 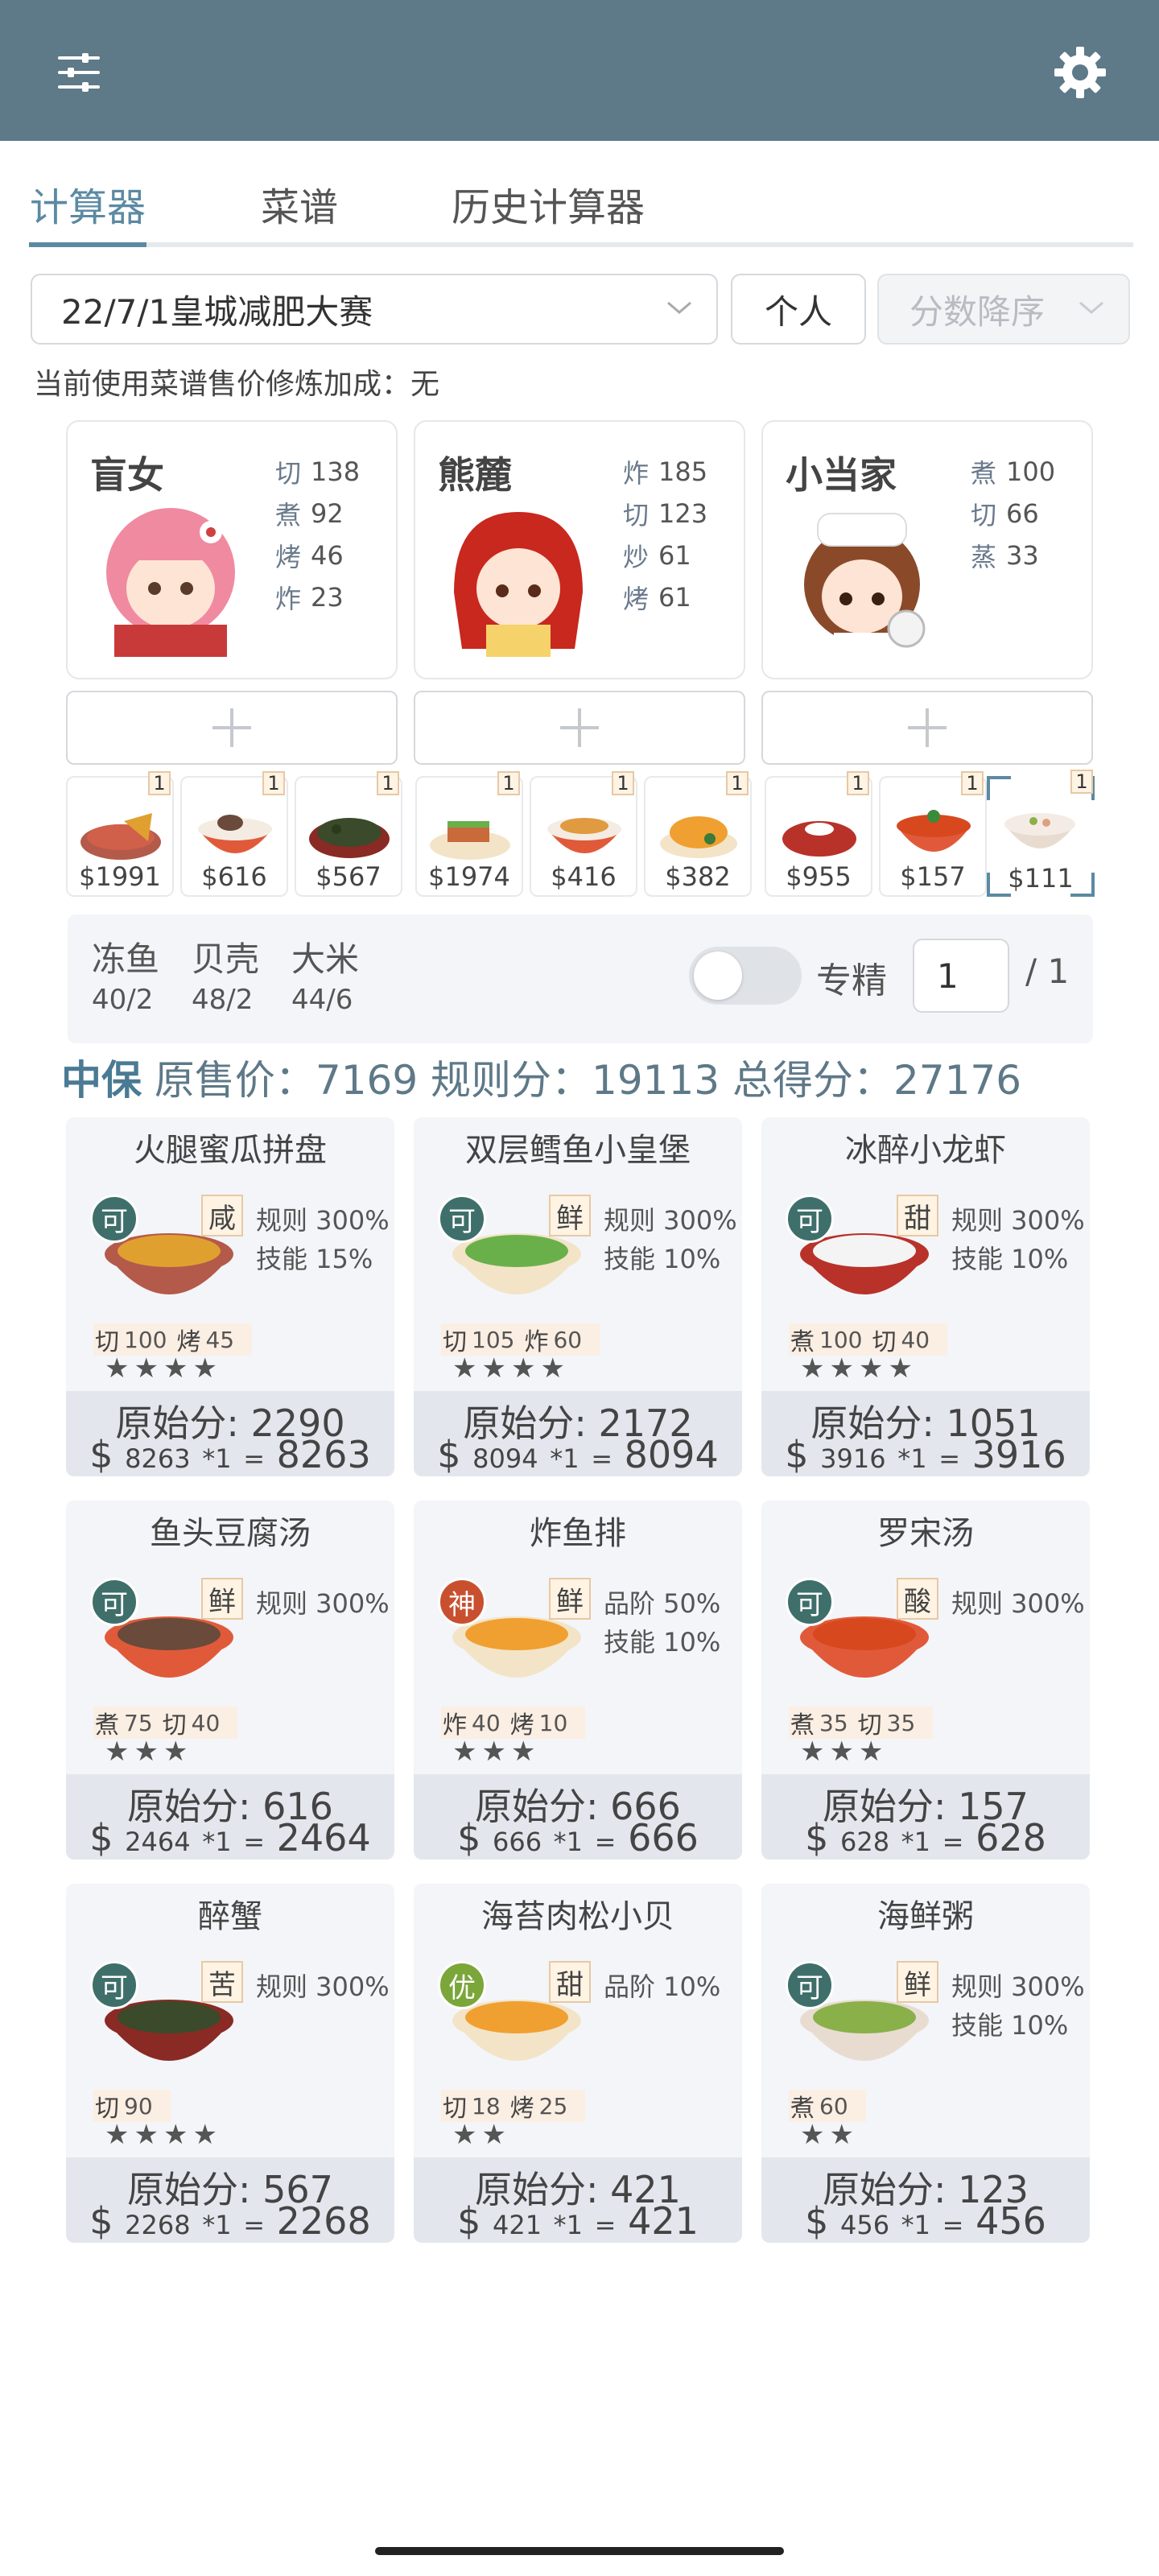 What do you see at coordinates (662, 1986) in the screenshot?
I see `rule-bonus: 品阶 10%` at bounding box center [662, 1986].